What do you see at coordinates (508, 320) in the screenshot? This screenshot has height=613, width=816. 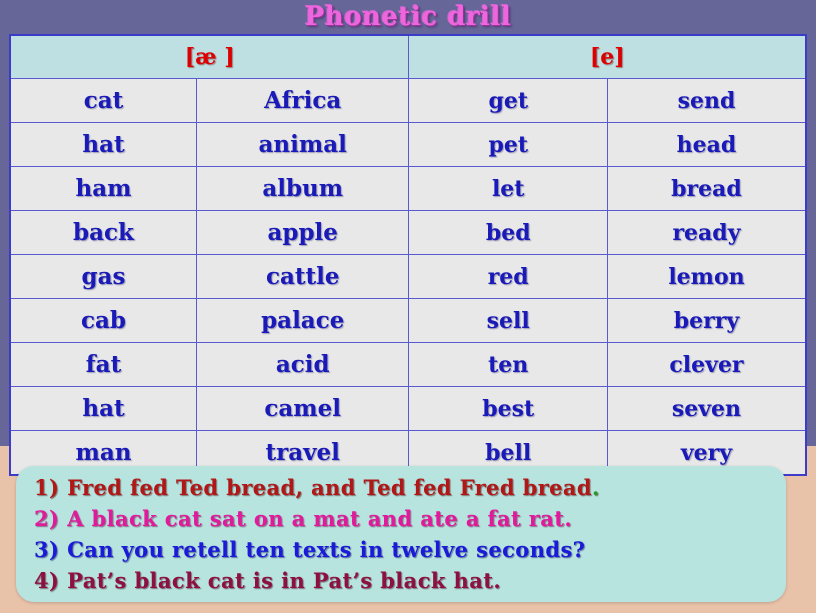 I see `table-cell: sell` at bounding box center [508, 320].